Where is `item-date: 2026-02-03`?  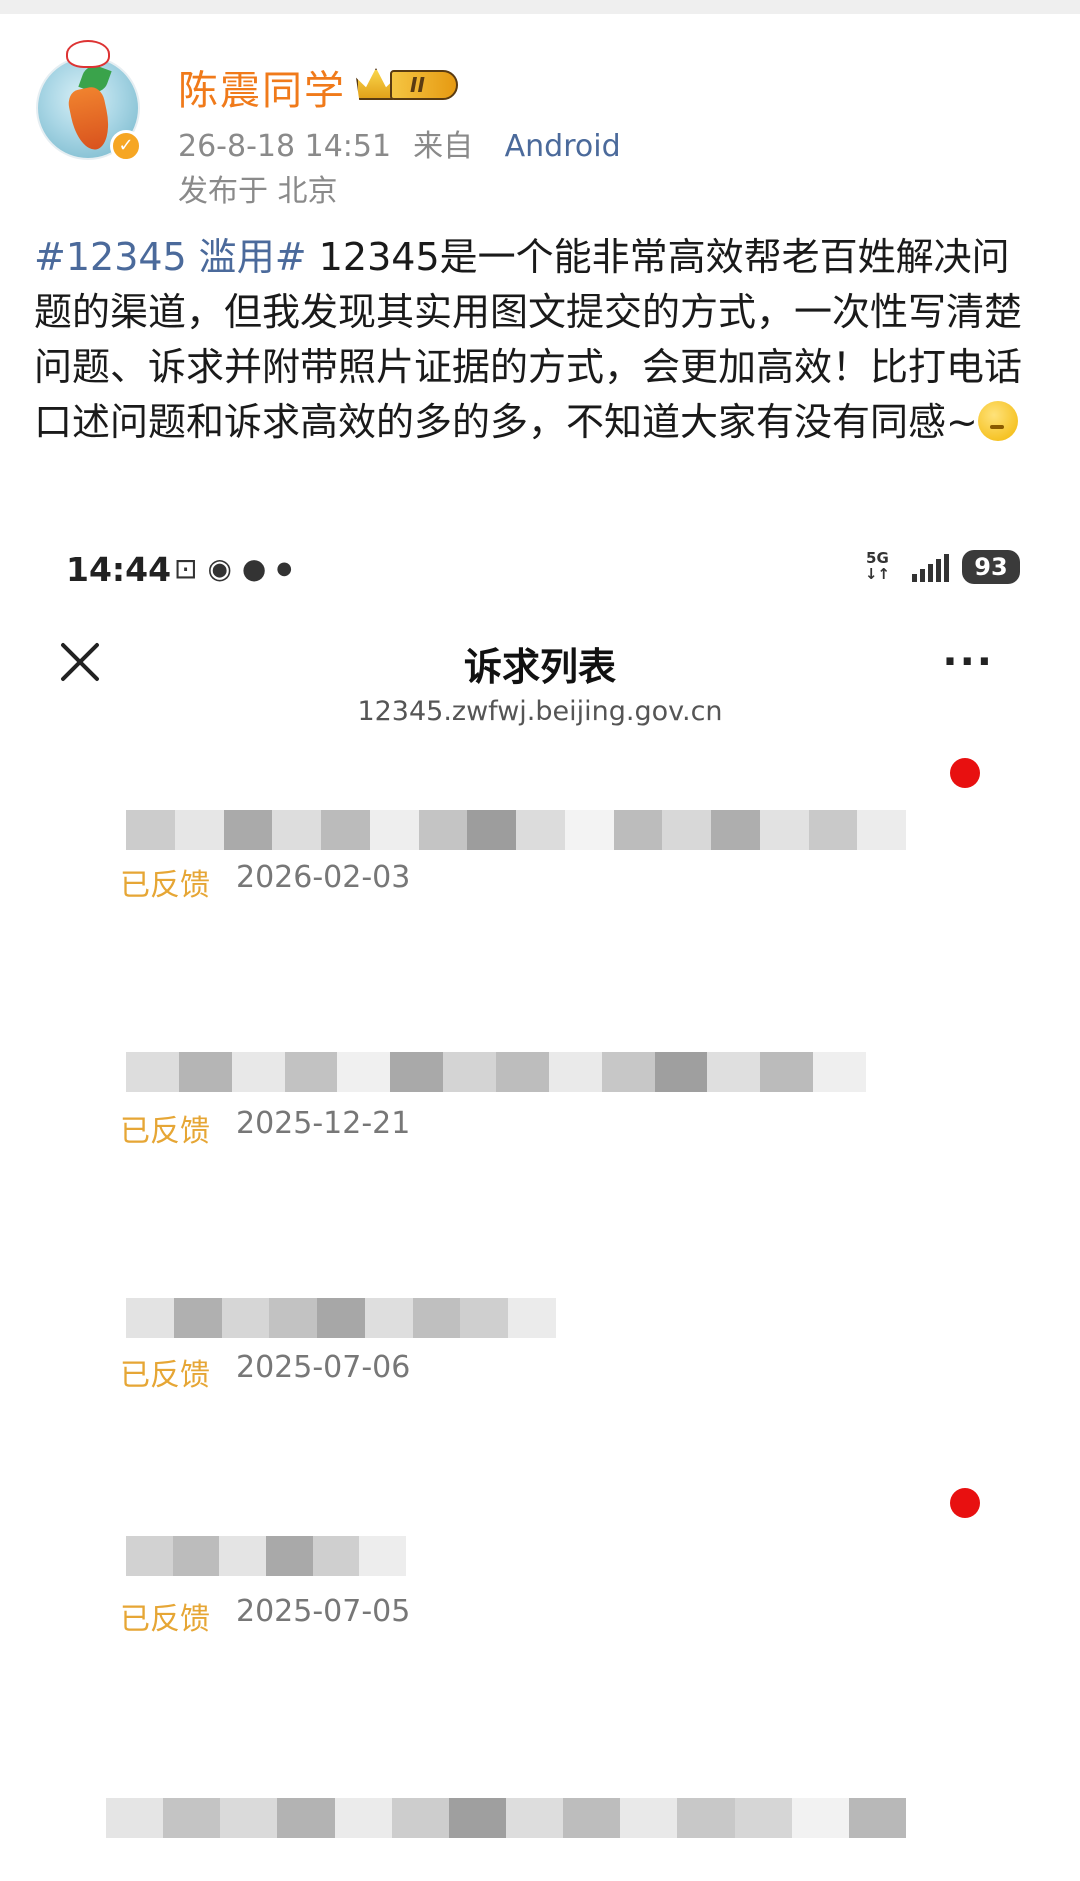 item-date: 2026-02-03 is located at coordinates (323, 877).